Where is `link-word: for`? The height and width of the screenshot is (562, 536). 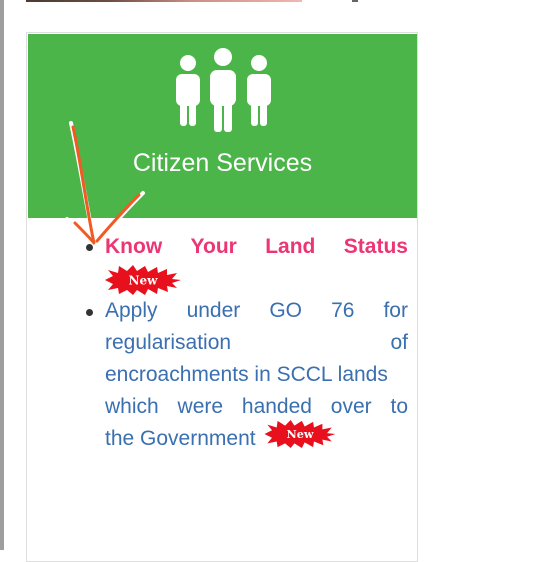 link-word: for is located at coordinates (395, 310).